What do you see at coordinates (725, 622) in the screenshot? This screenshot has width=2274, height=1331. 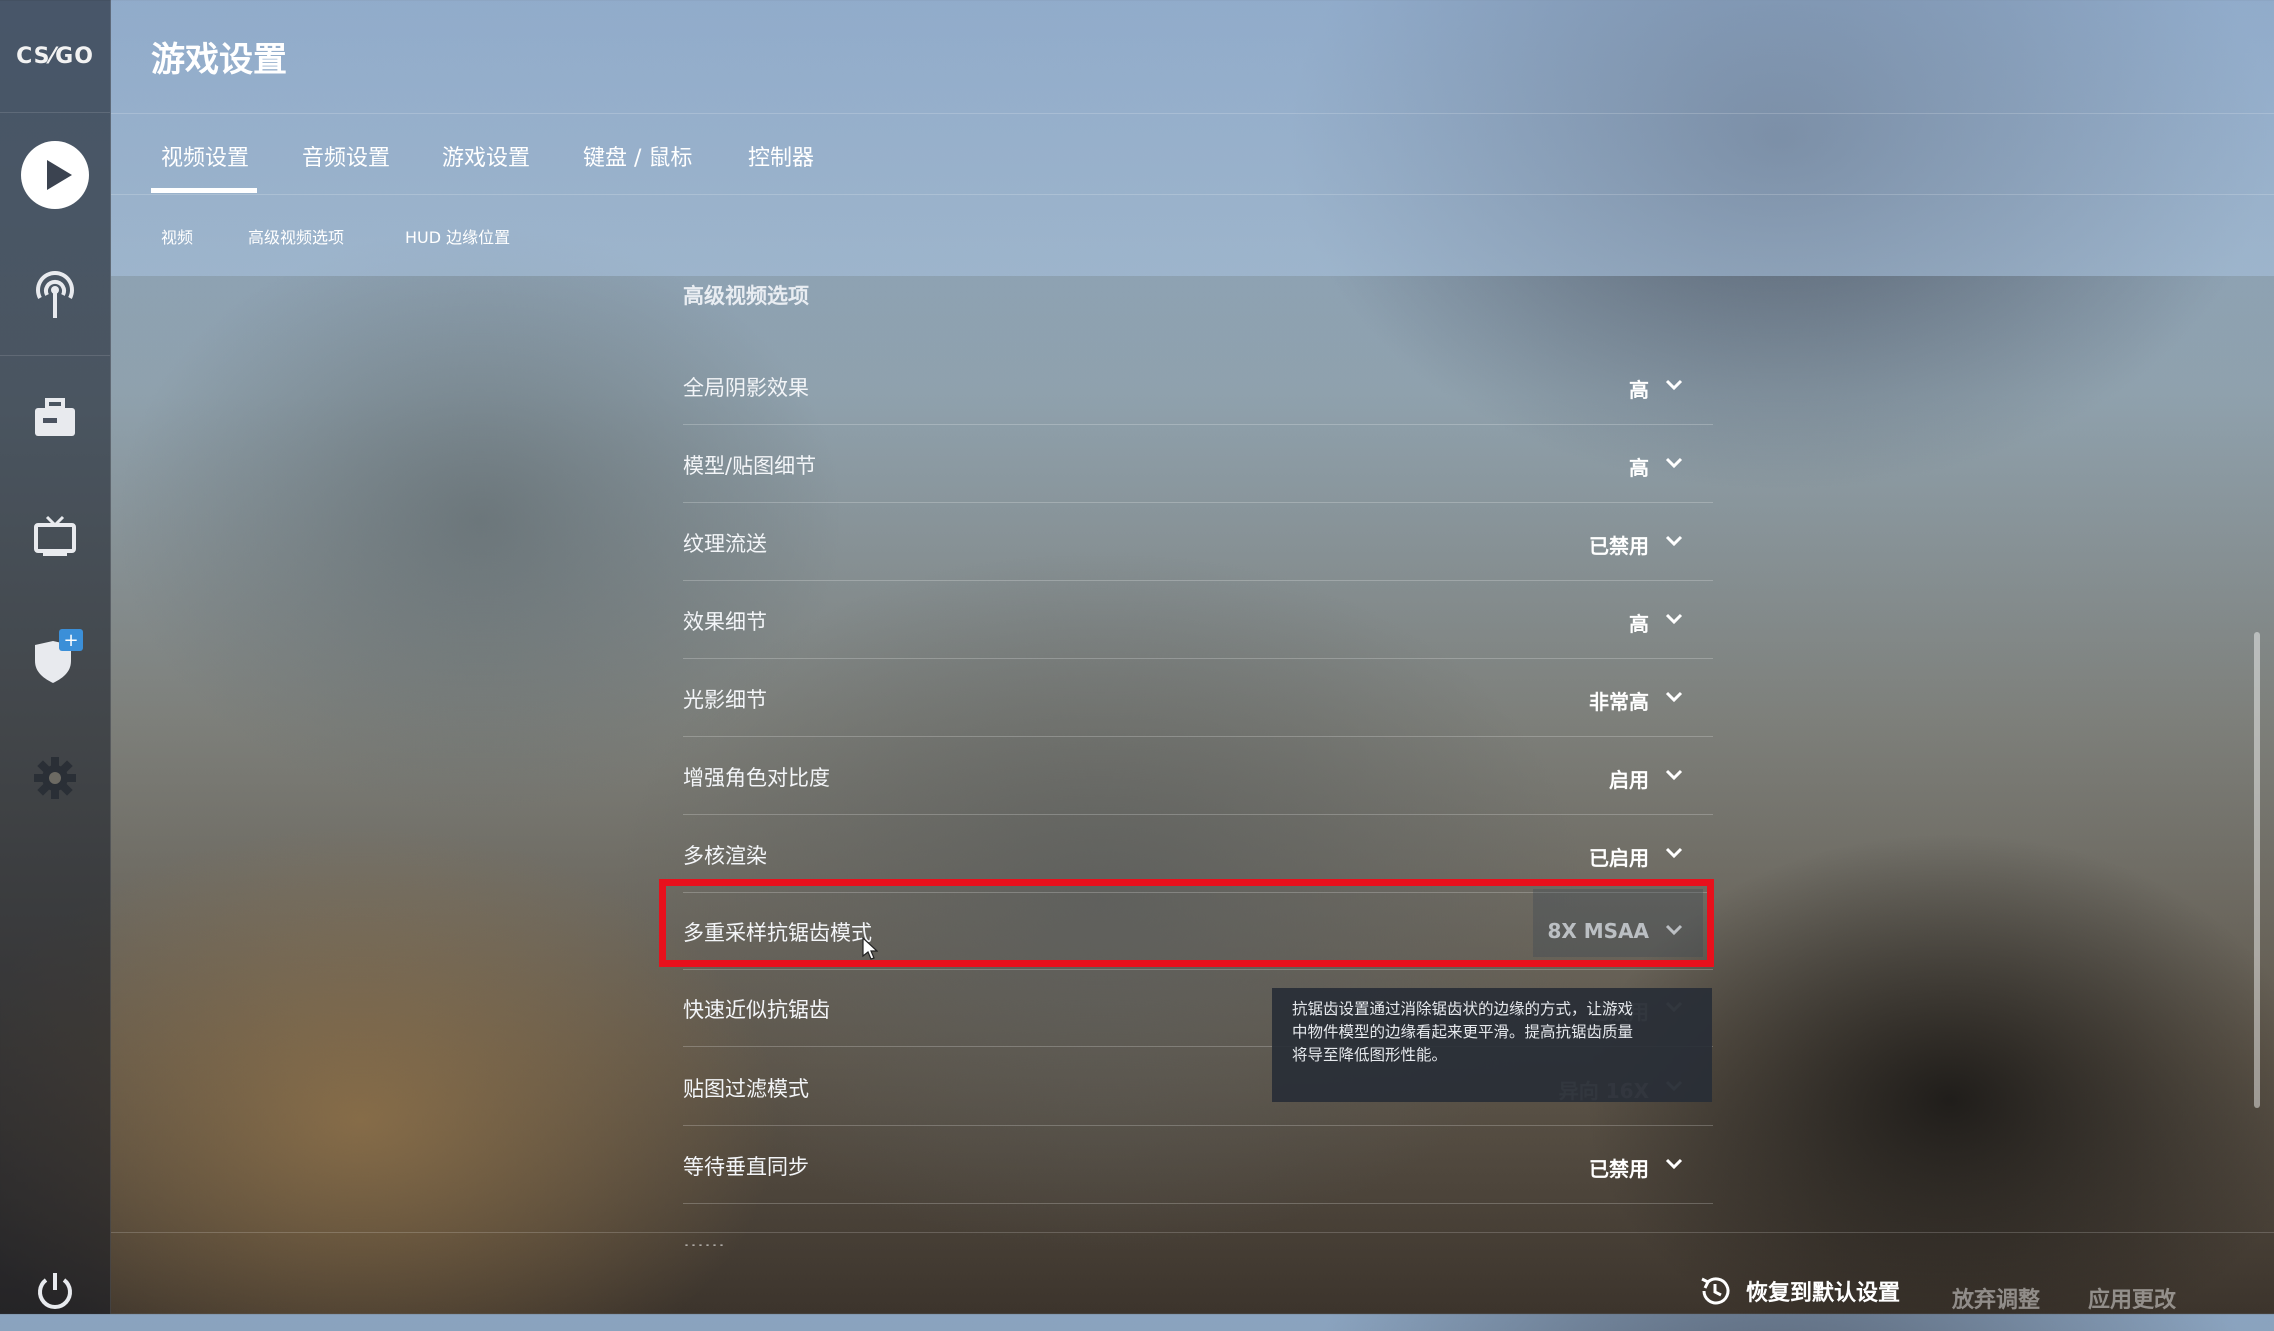 I see `setting-label: 效果细节` at bounding box center [725, 622].